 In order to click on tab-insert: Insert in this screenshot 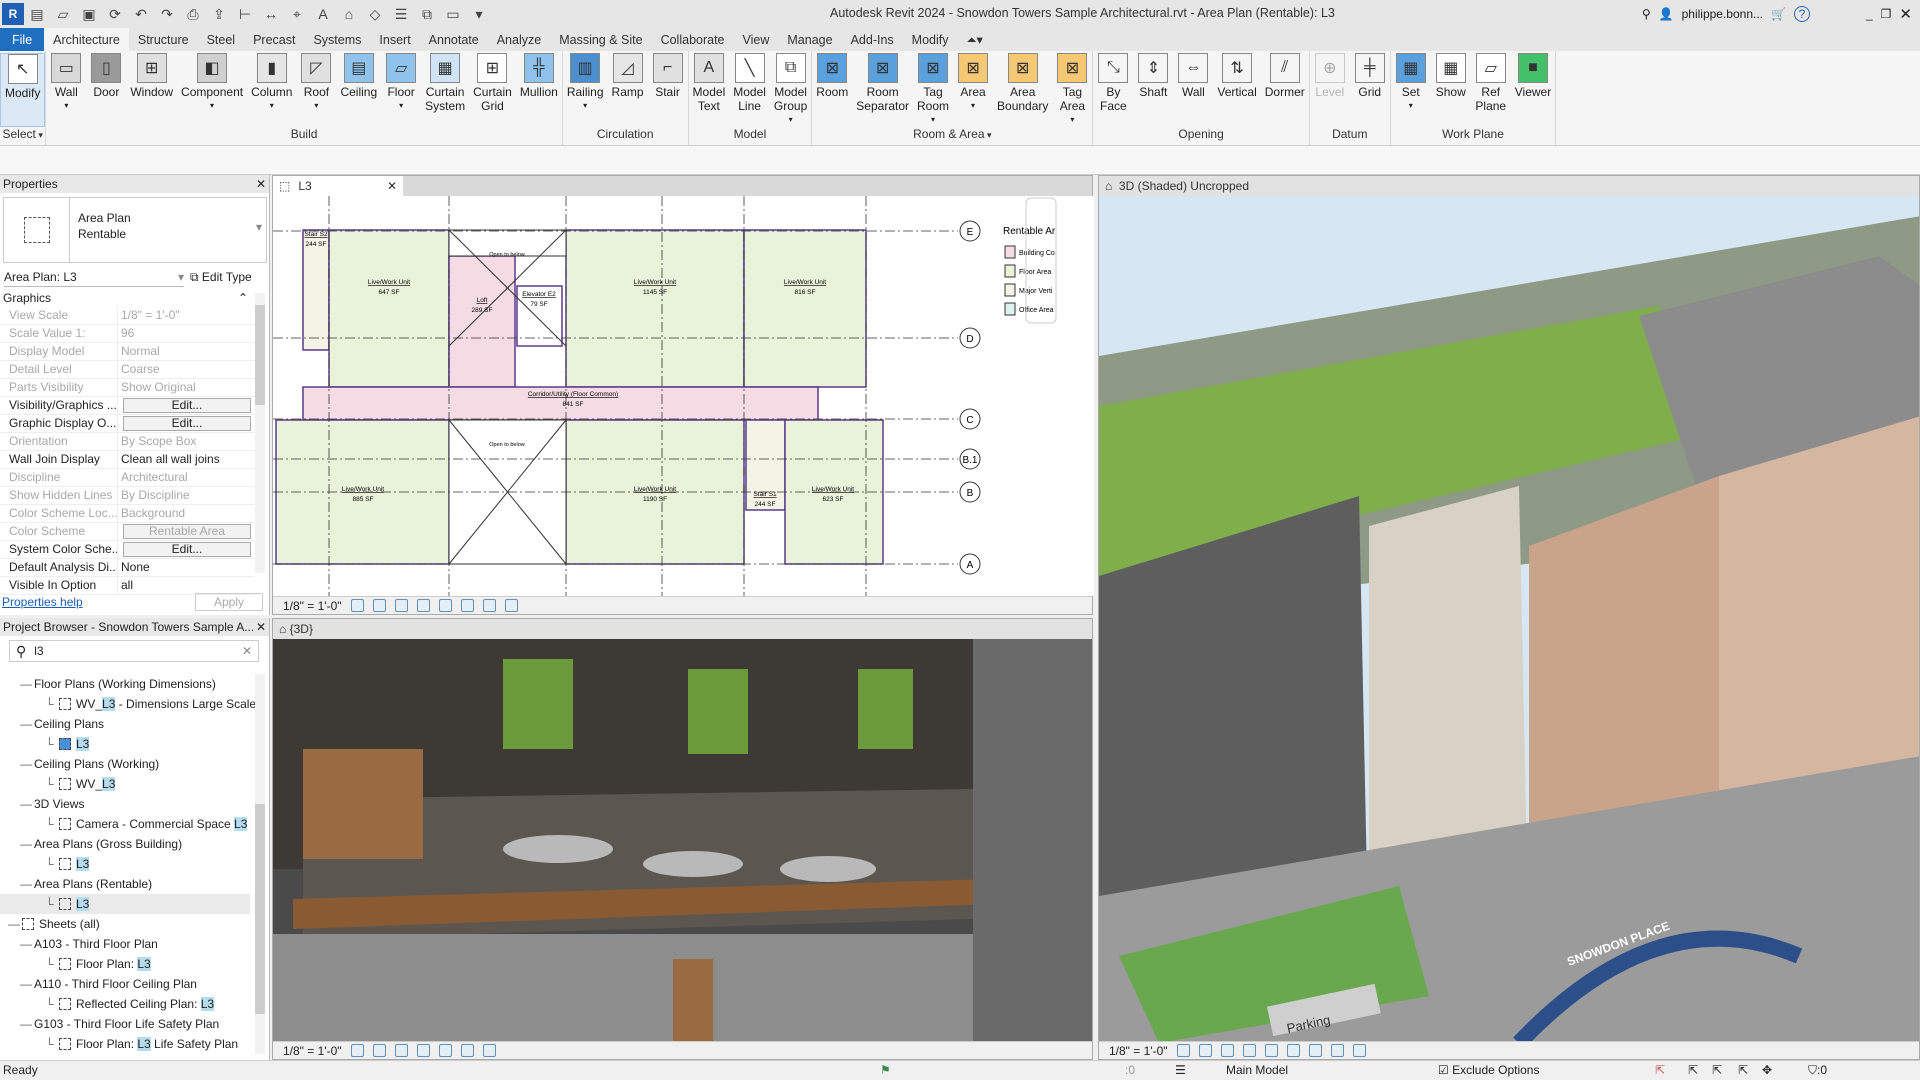, I will do `click(394, 39)`.